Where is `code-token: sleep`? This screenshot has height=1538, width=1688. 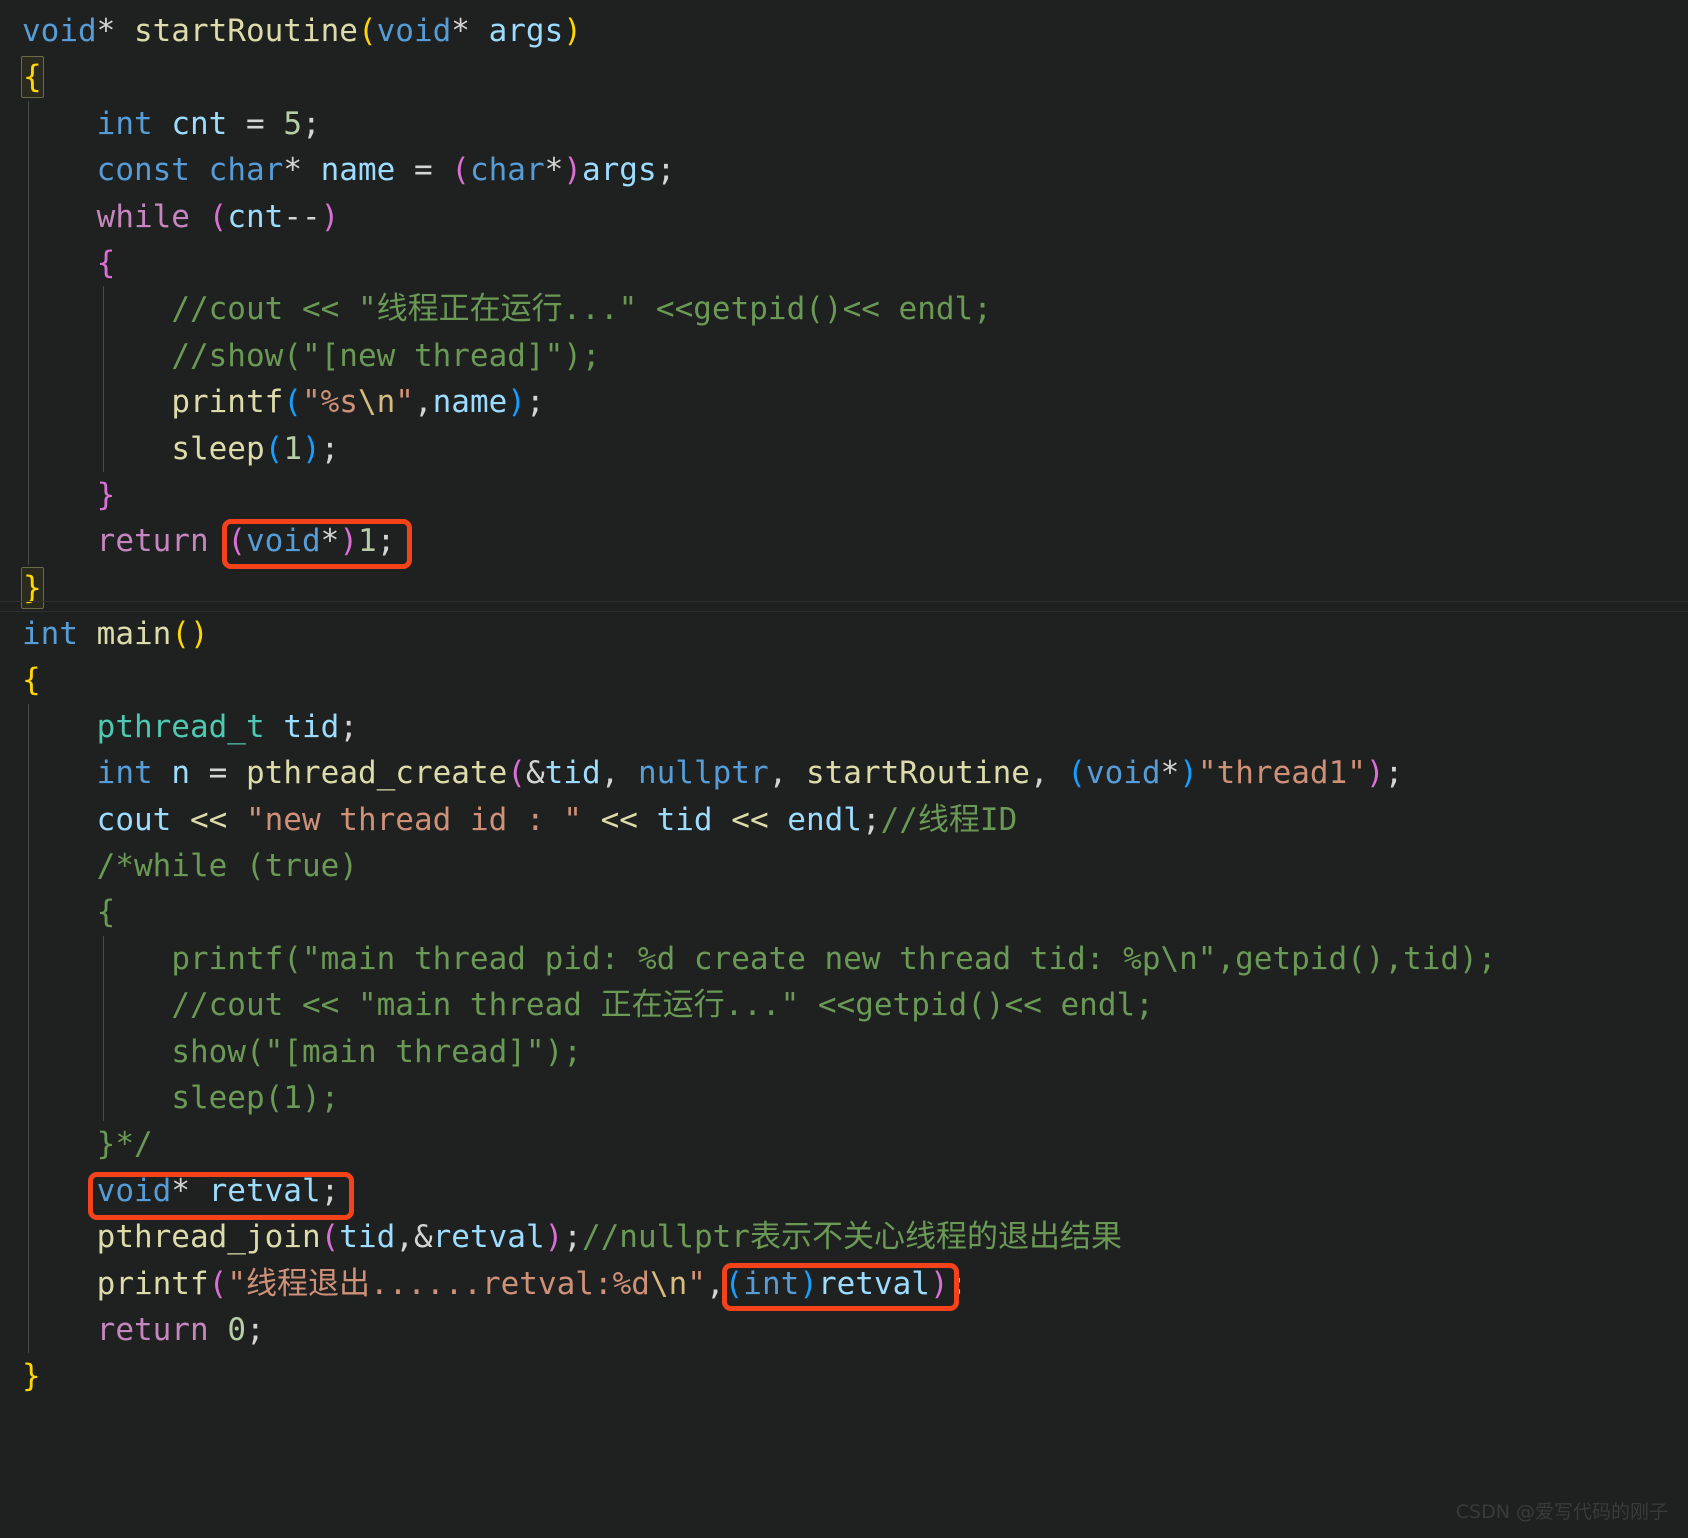 code-token: sleep is located at coordinates (218, 448).